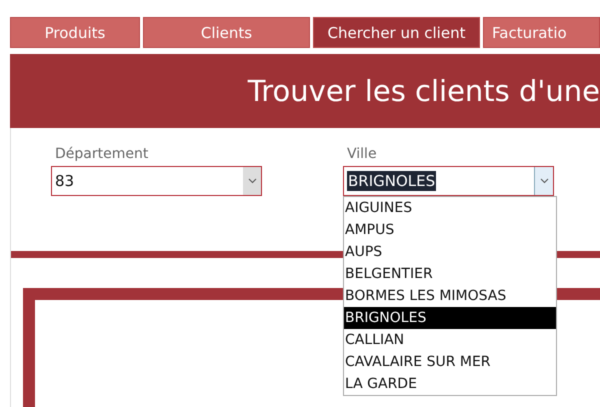 This screenshot has width=600, height=407. What do you see at coordinates (102, 155) in the screenshot?
I see `field-label: Département` at bounding box center [102, 155].